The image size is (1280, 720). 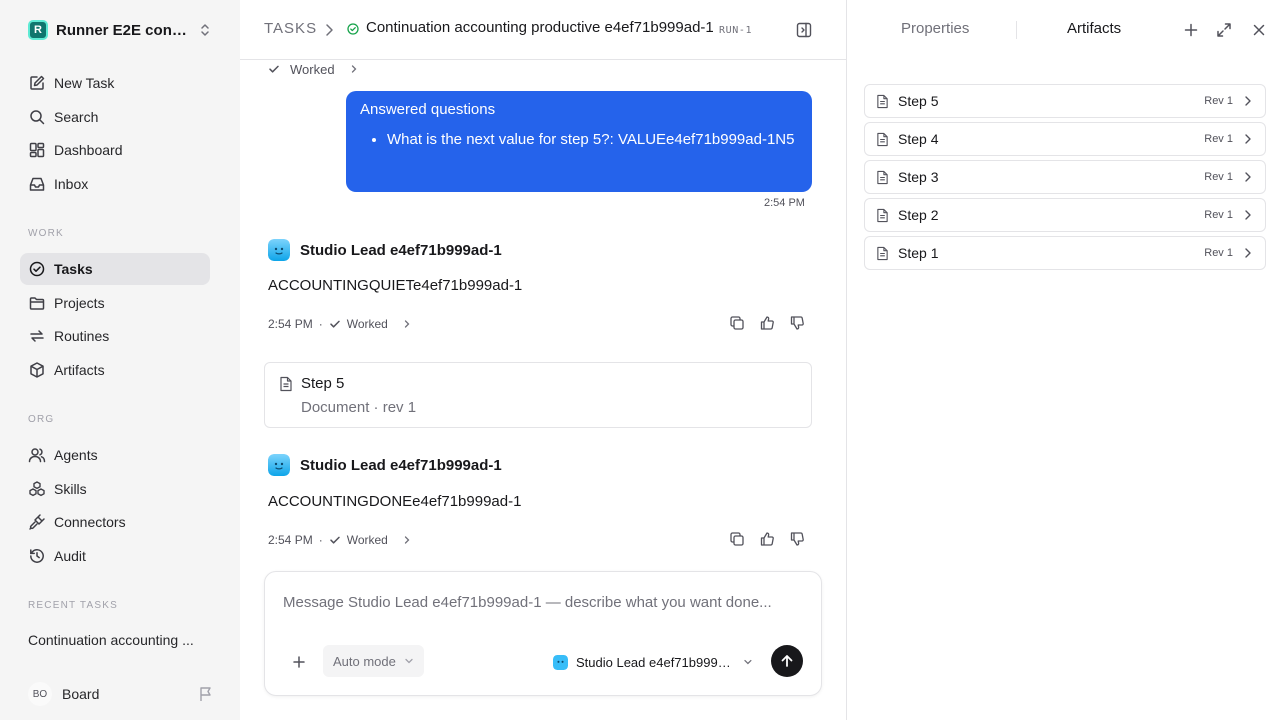 What do you see at coordinates (1065, 139) in the screenshot?
I see `artifact-row: Step 4 Rev 1` at bounding box center [1065, 139].